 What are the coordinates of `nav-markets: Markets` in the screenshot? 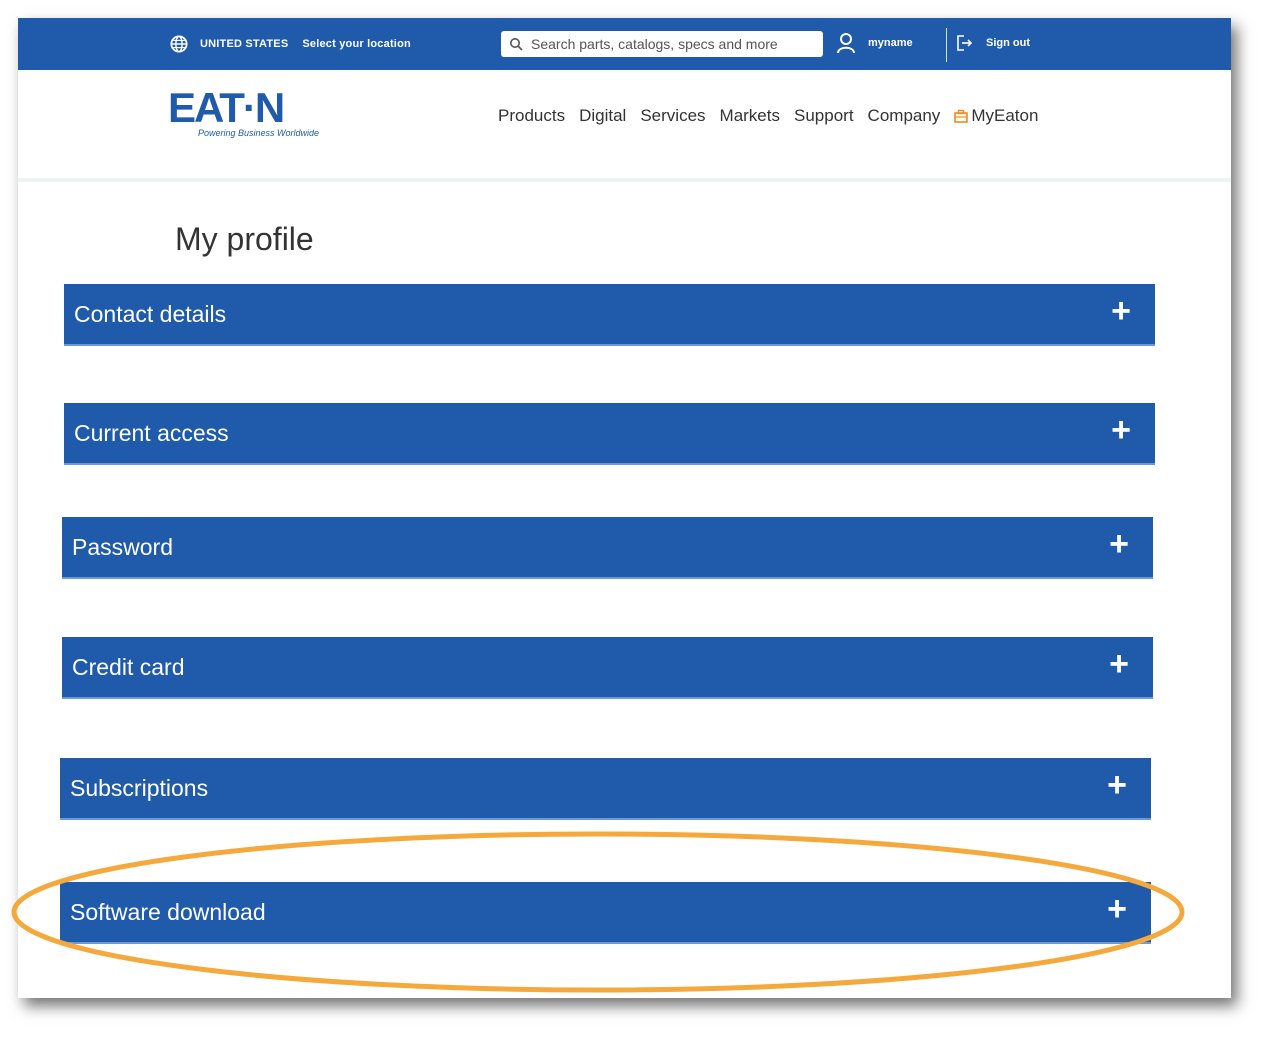 It's located at (750, 116).